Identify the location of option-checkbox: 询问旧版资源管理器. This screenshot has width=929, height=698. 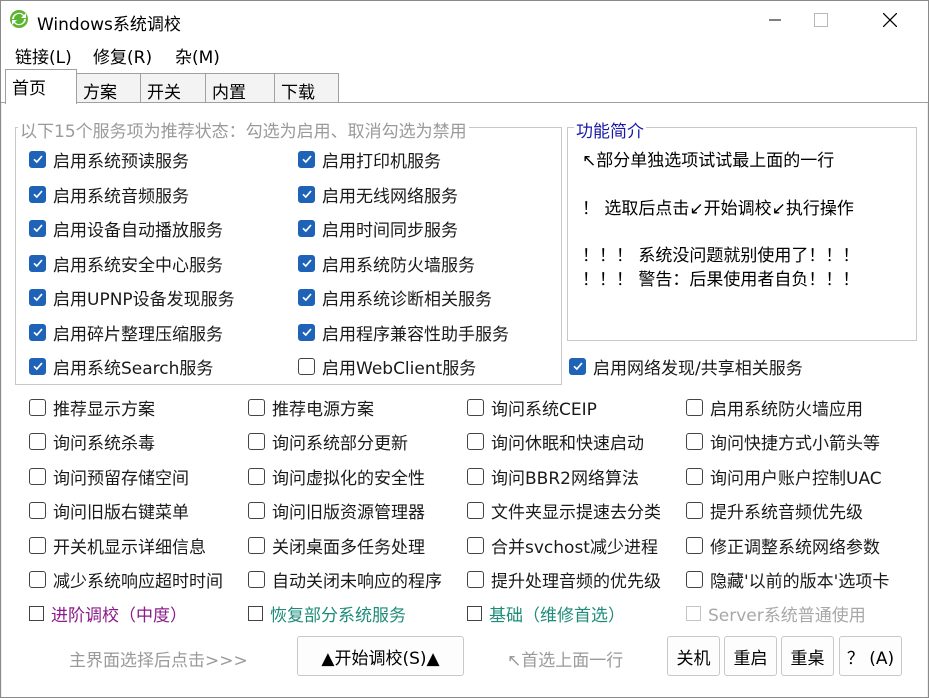
(336, 510).